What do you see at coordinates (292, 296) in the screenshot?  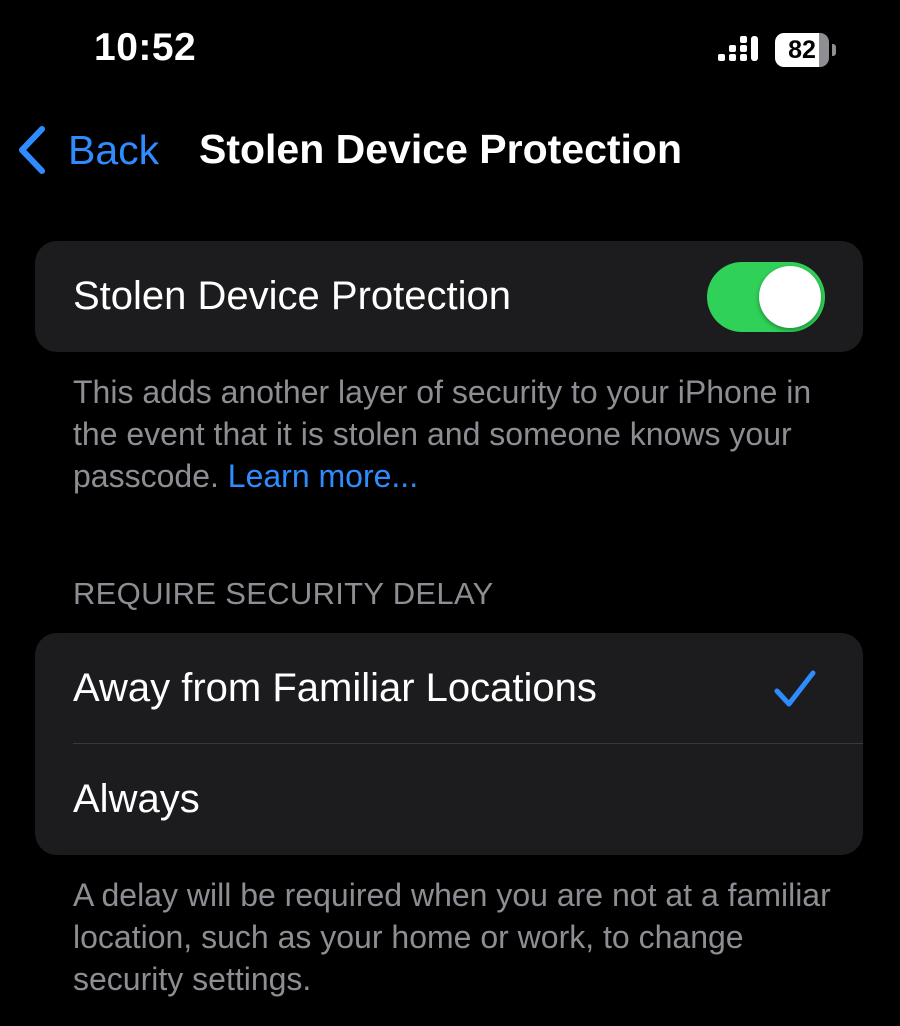 I see `protection-toggle-label: Stolen Device Protection` at bounding box center [292, 296].